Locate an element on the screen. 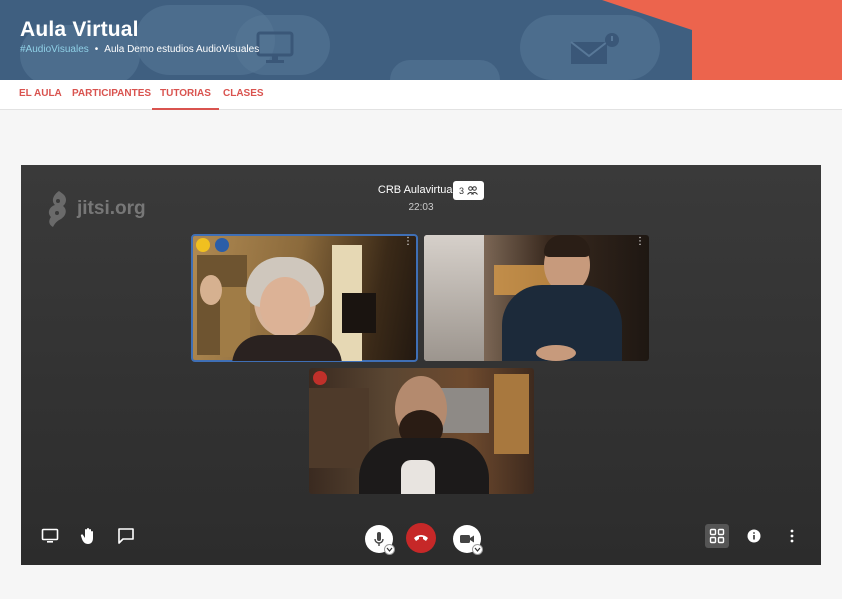  chat-icon is located at coordinates (126, 536).